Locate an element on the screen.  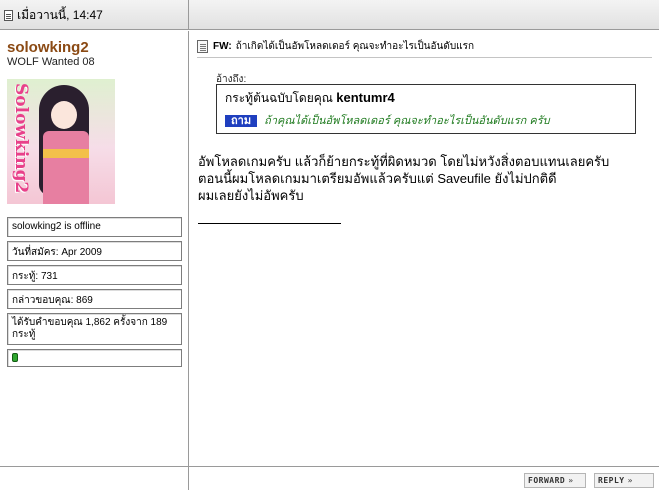
reply-arrow-icon: » is located at coordinates (630, 480).